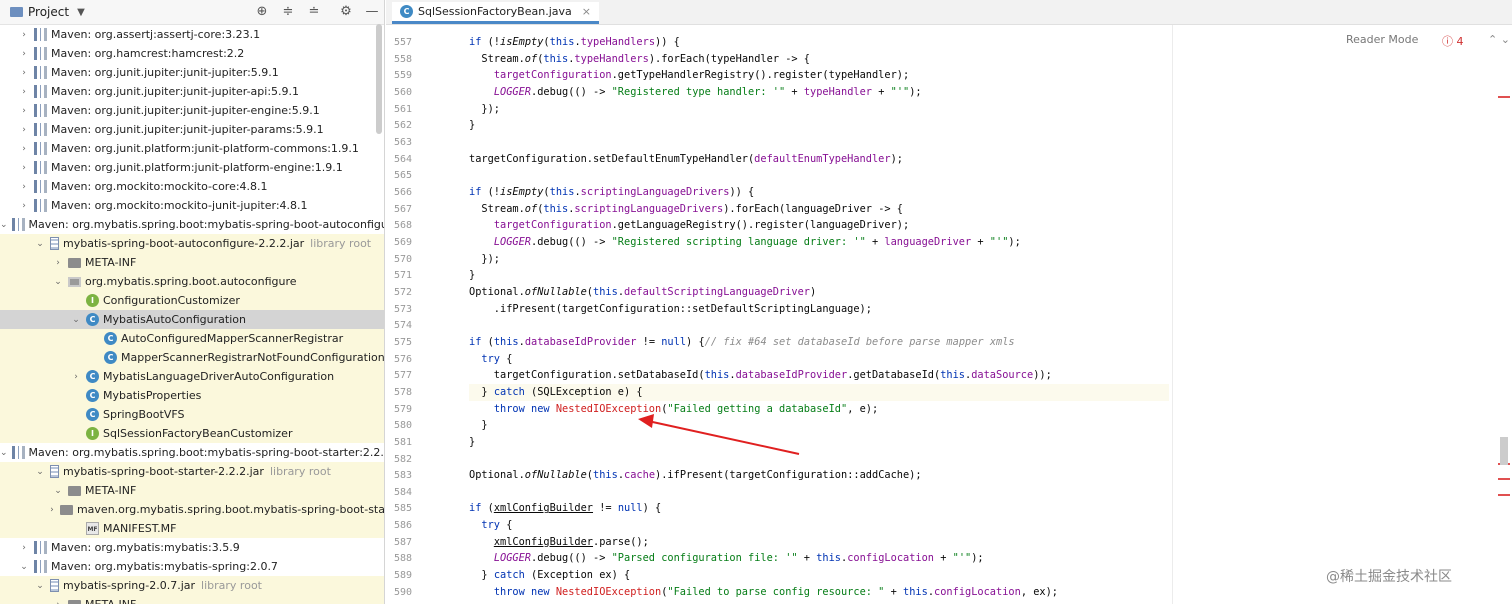  Describe the element at coordinates (379, 79) in the screenshot. I see `project-scrollbar` at that location.